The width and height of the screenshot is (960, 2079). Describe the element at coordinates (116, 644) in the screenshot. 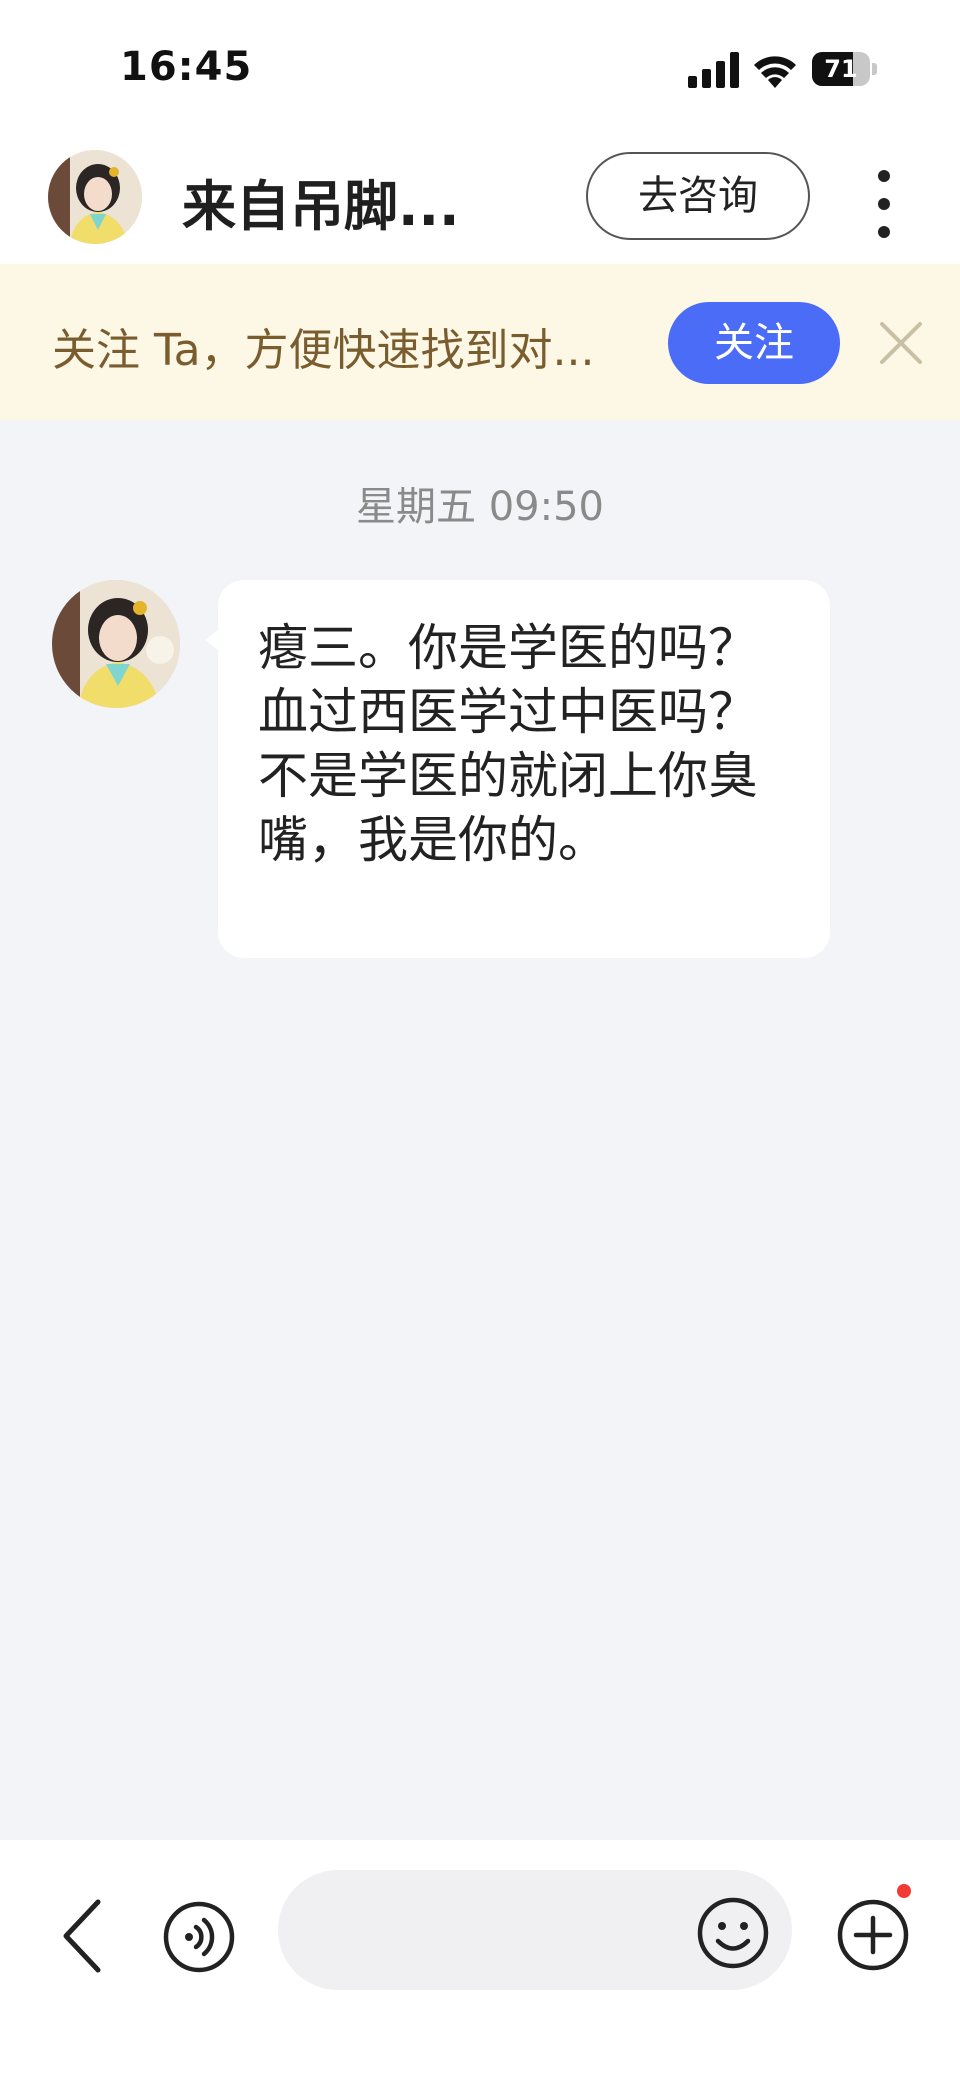

I see `sender-avatar` at that location.